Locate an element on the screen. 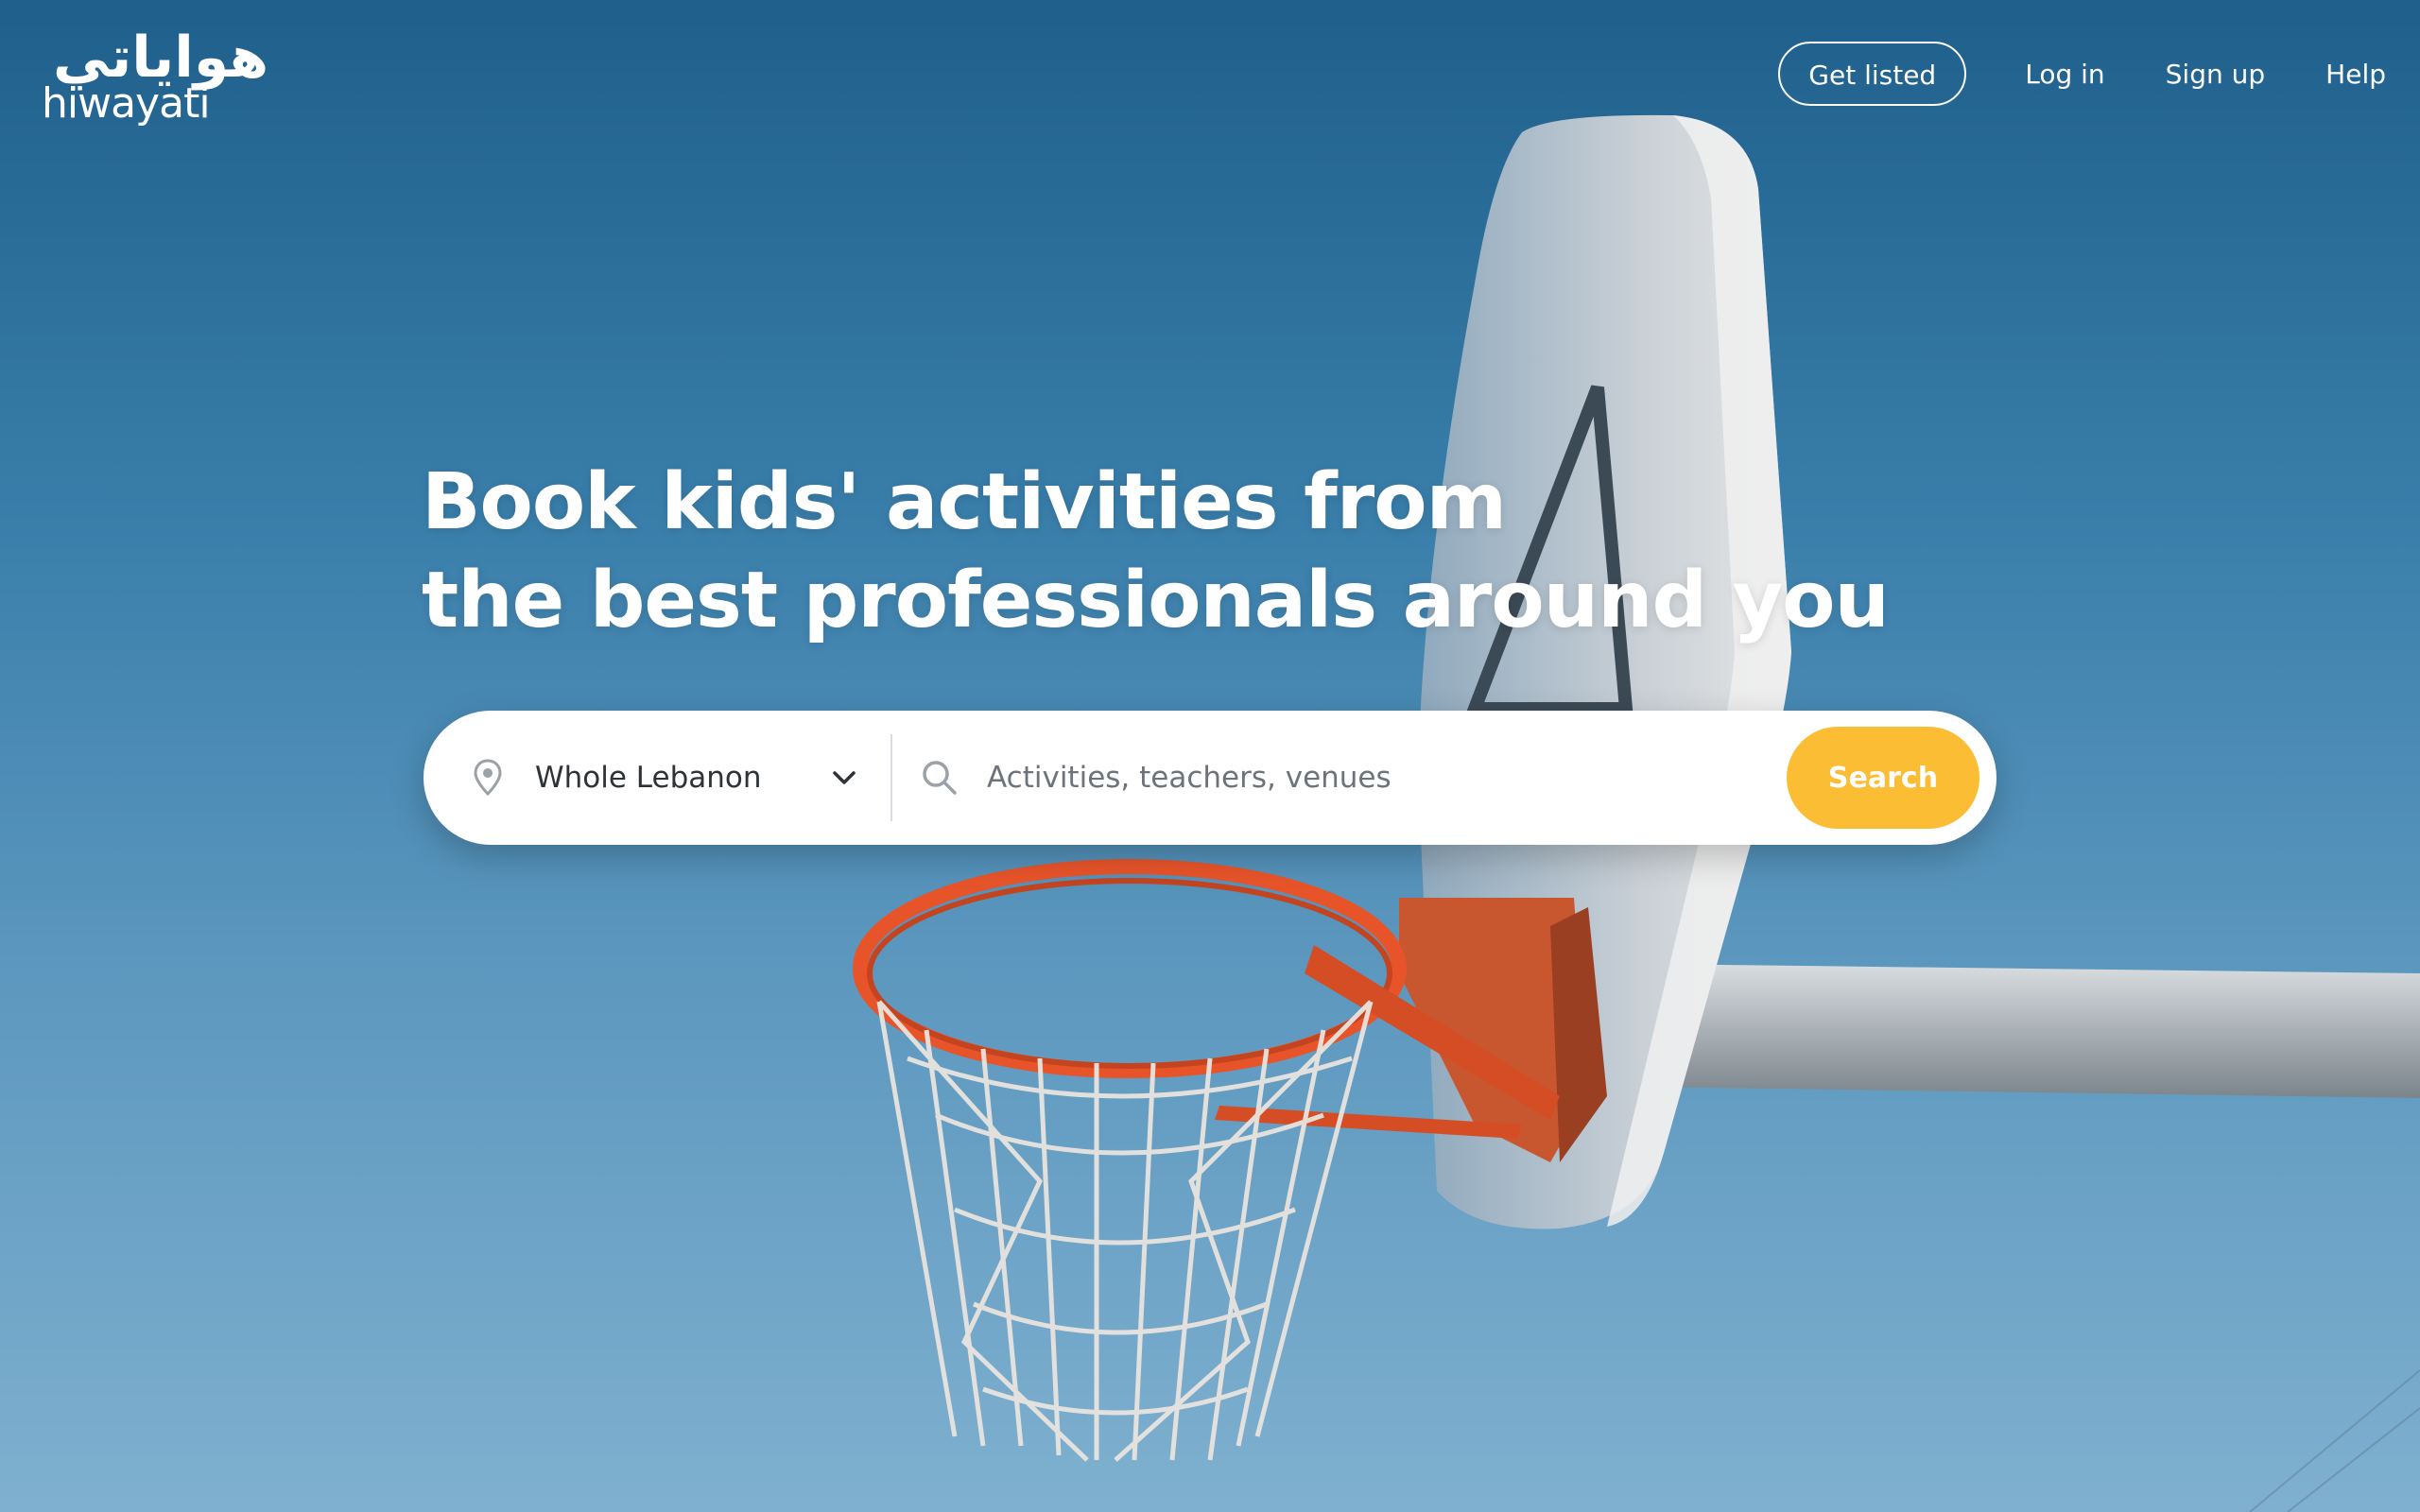 This screenshot has height=1512, width=2420. sign-up-link: Sign up is located at coordinates (2216, 74).